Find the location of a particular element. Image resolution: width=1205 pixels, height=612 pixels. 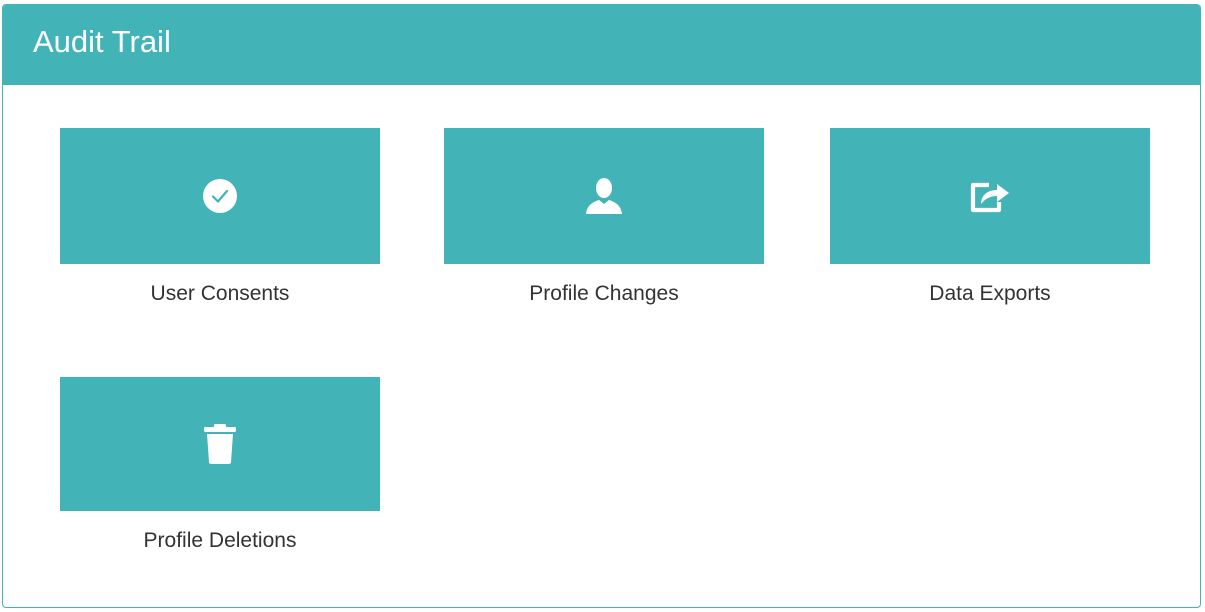

tile-profile-changes-button is located at coordinates (604, 196).